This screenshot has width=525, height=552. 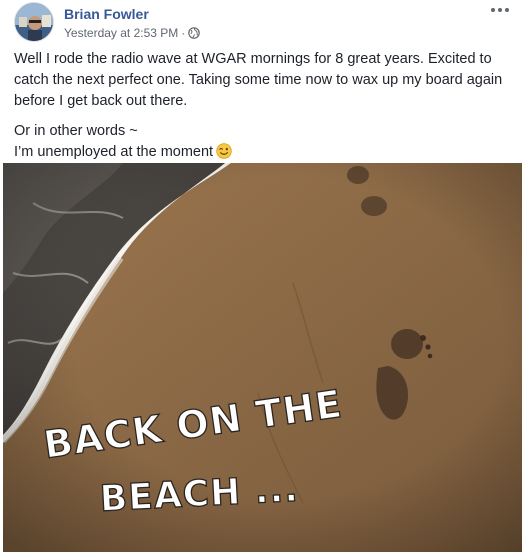 I want to click on post-header: Brian Fowler Yesterday at 2:53 PM ·, so click(x=262, y=22).